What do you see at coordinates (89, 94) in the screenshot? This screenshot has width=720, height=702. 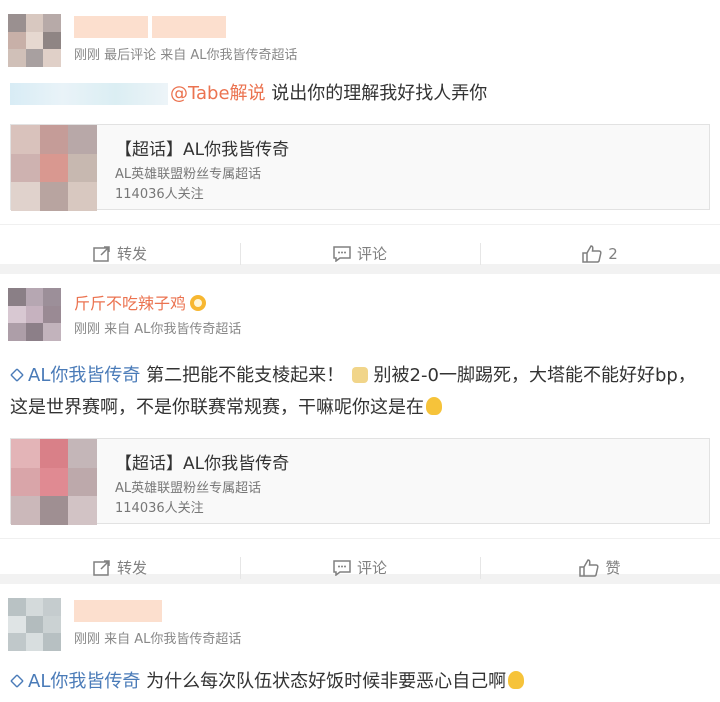 I see `blurred-text` at bounding box center [89, 94].